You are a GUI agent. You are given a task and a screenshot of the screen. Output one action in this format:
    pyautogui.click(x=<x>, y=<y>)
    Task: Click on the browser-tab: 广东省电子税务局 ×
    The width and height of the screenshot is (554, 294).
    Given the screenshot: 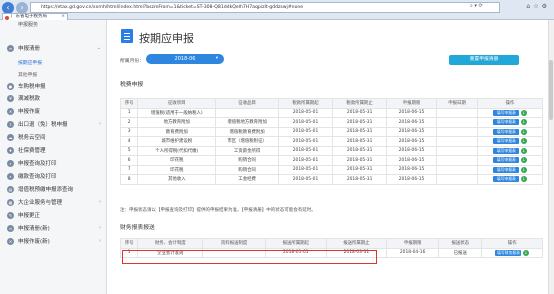 What is the action you would take?
    pyautogui.click(x=35, y=16)
    